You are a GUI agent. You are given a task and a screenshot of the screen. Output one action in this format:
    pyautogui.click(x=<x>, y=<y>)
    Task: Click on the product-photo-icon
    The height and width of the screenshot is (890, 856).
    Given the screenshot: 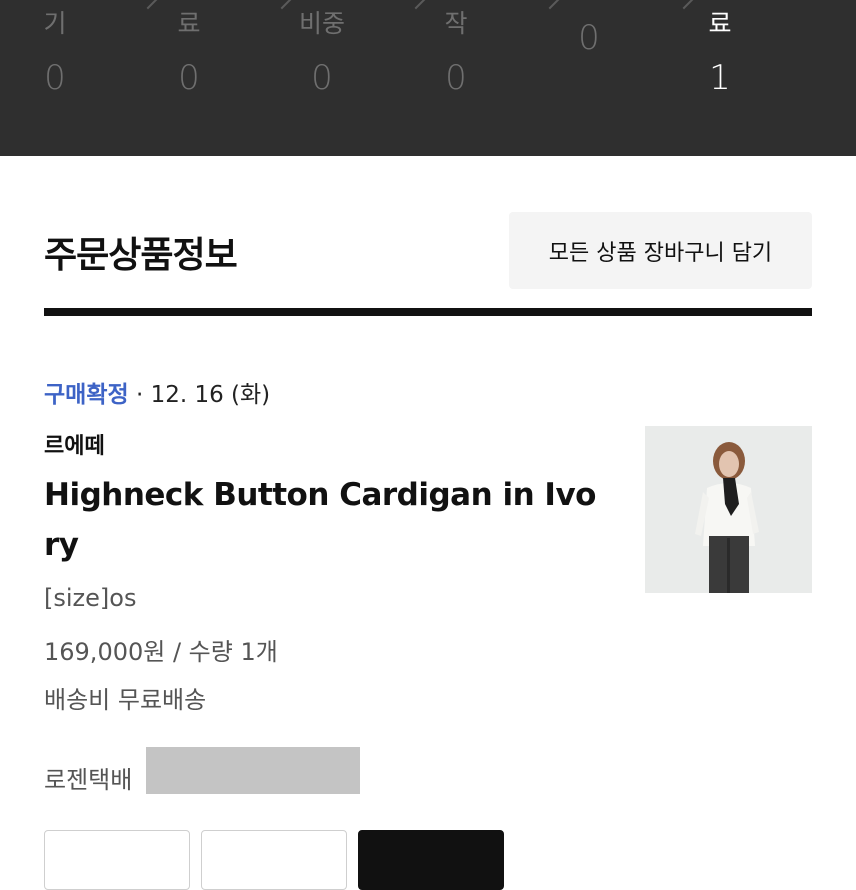 What is the action you would take?
    pyautogui.click(x=728, y=509)
    